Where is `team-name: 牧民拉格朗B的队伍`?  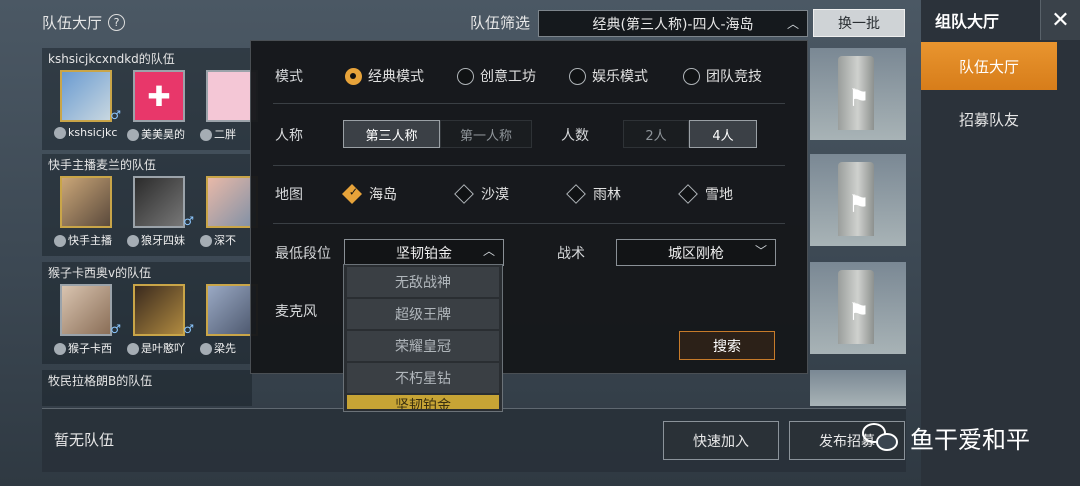
team-name: 牧民拉格朗B的队伍 is located at coordinates (100, 381).